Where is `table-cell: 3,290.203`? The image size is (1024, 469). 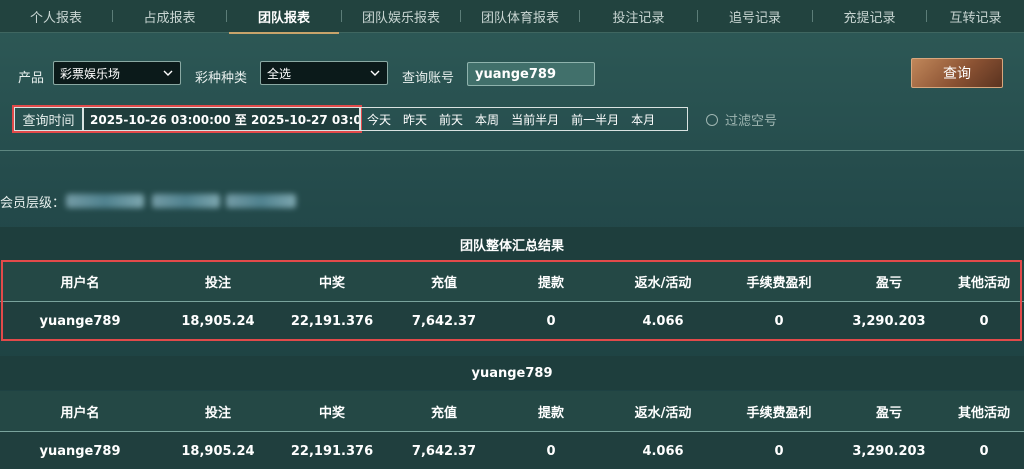 table-cell: 3,290.203 is located at coordinates (889, 451).